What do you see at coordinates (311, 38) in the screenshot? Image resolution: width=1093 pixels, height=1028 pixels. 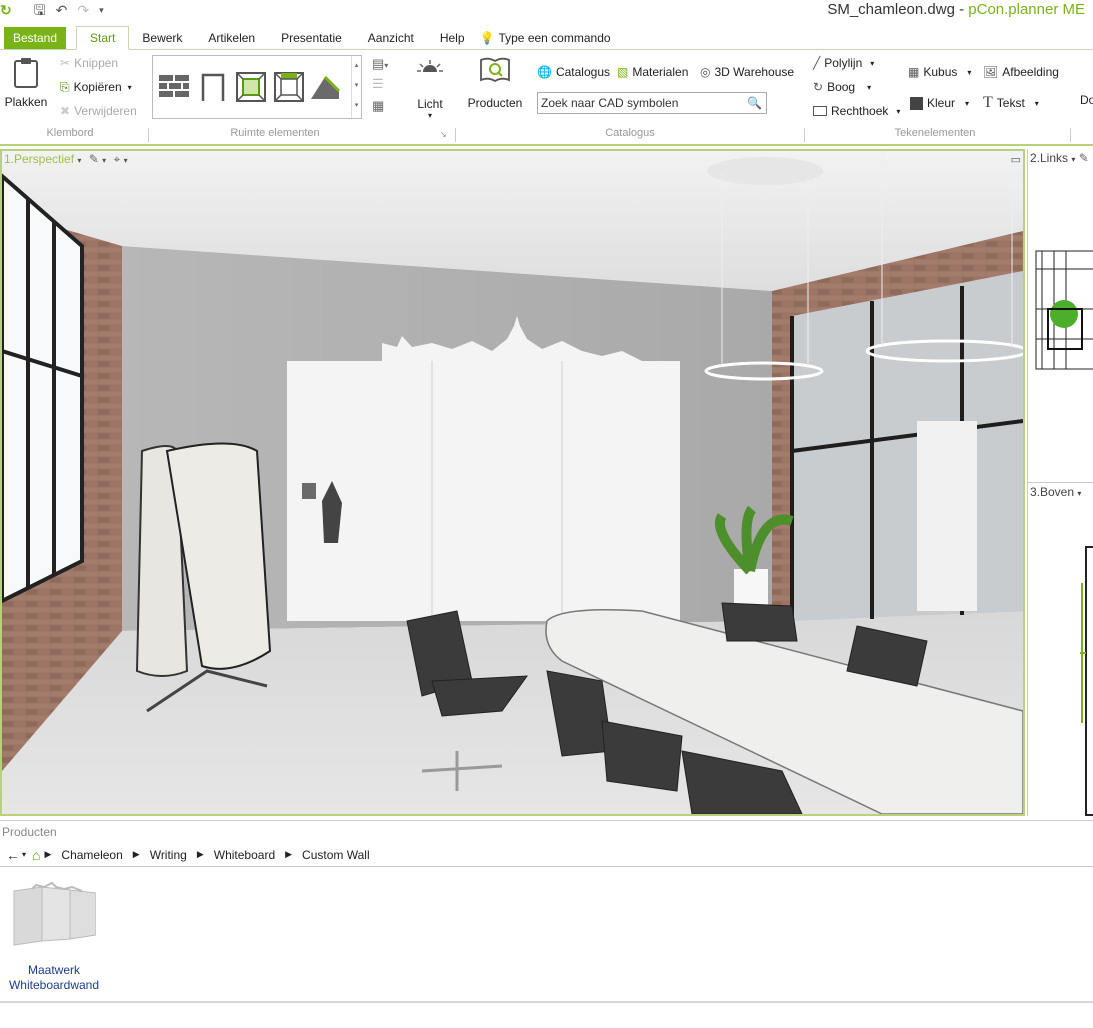 I see `tab-presentatie: Presentatie` at bounding box center [311, 38].